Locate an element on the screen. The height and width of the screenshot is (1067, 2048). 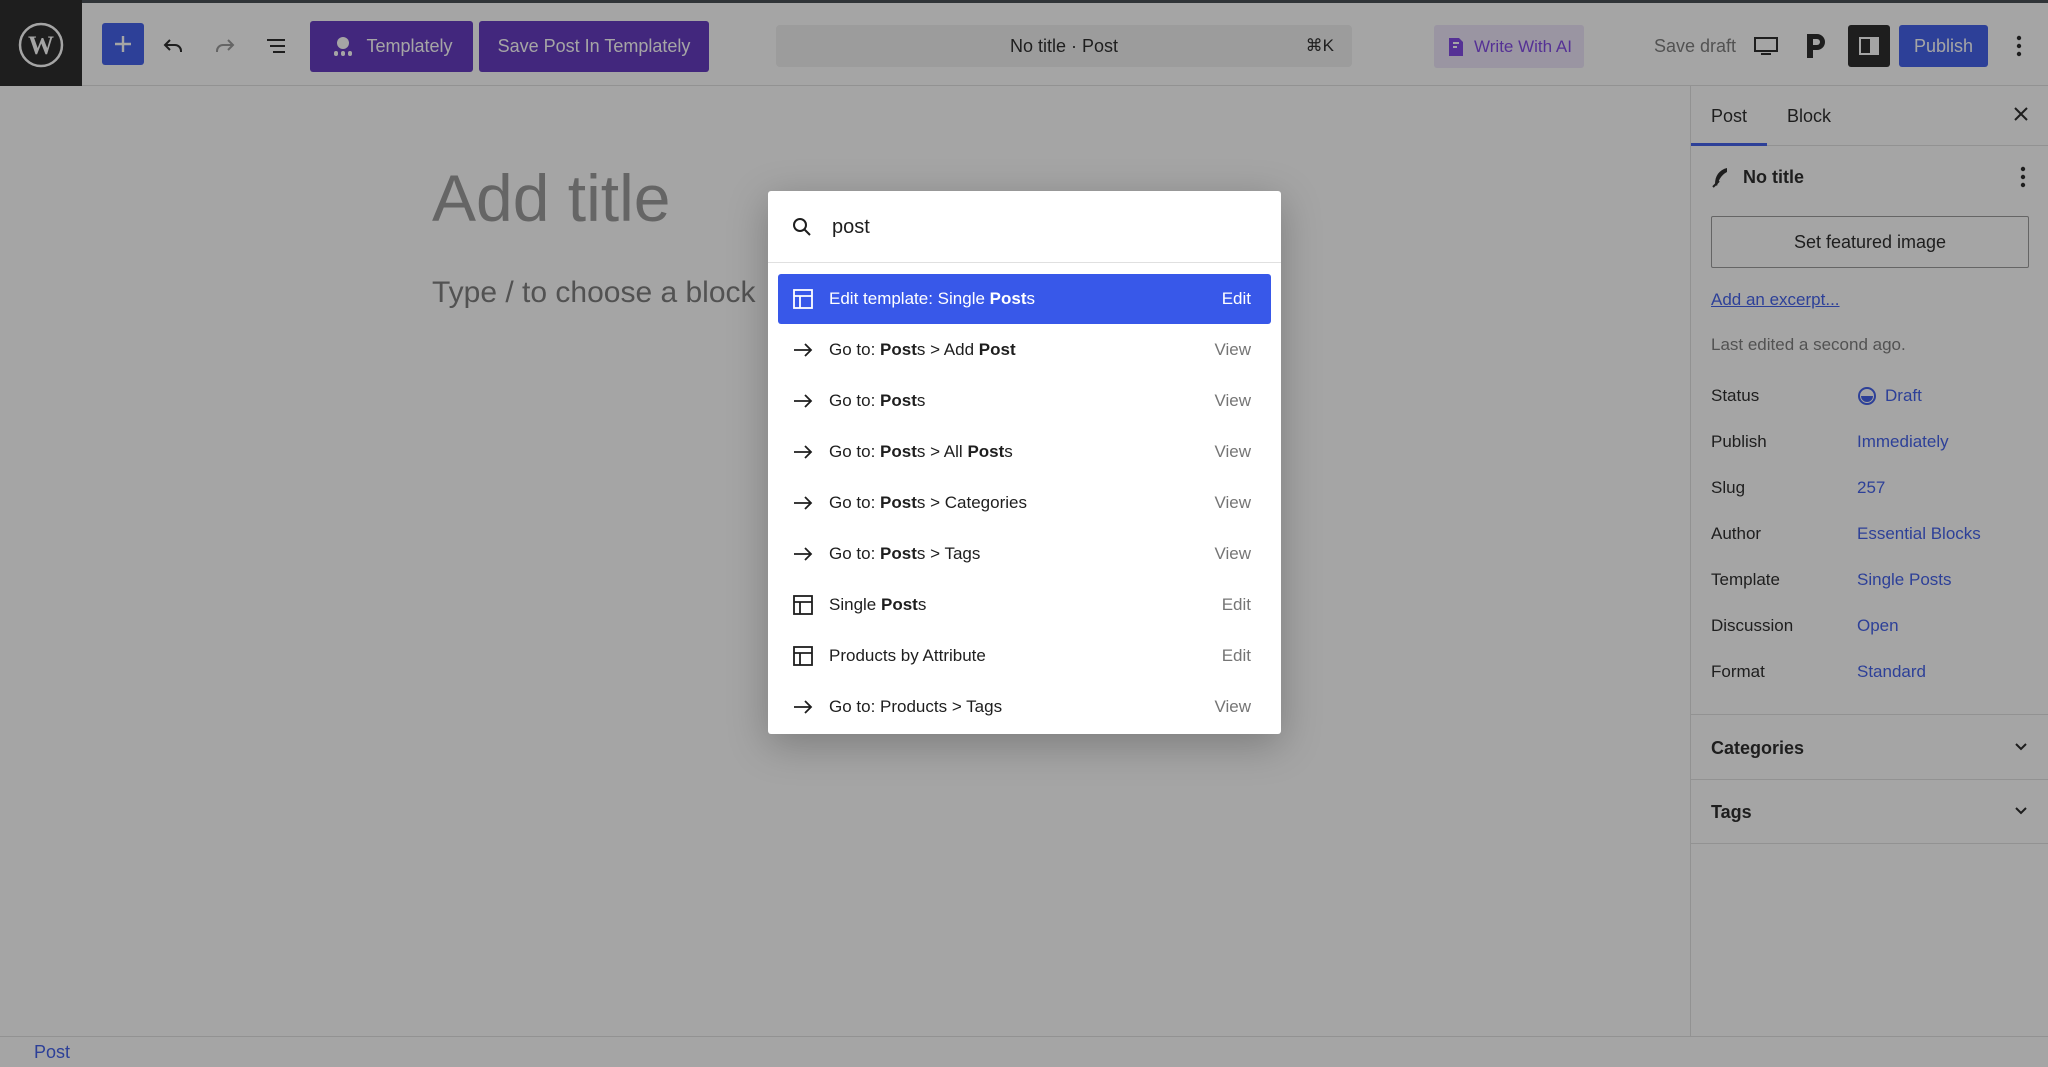
command-result-item: Go to: Posts > Categories View is located at coordinates (1024, 503).